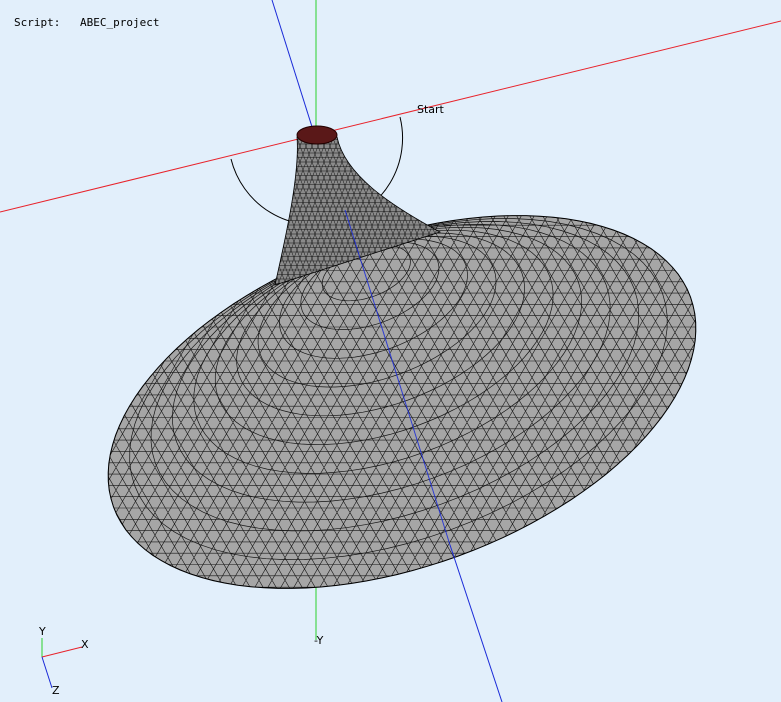 The image size is (781, 702). Describe the element at coordinates (431, 109) in the screenshot. I see `start-label: Start` at that location.